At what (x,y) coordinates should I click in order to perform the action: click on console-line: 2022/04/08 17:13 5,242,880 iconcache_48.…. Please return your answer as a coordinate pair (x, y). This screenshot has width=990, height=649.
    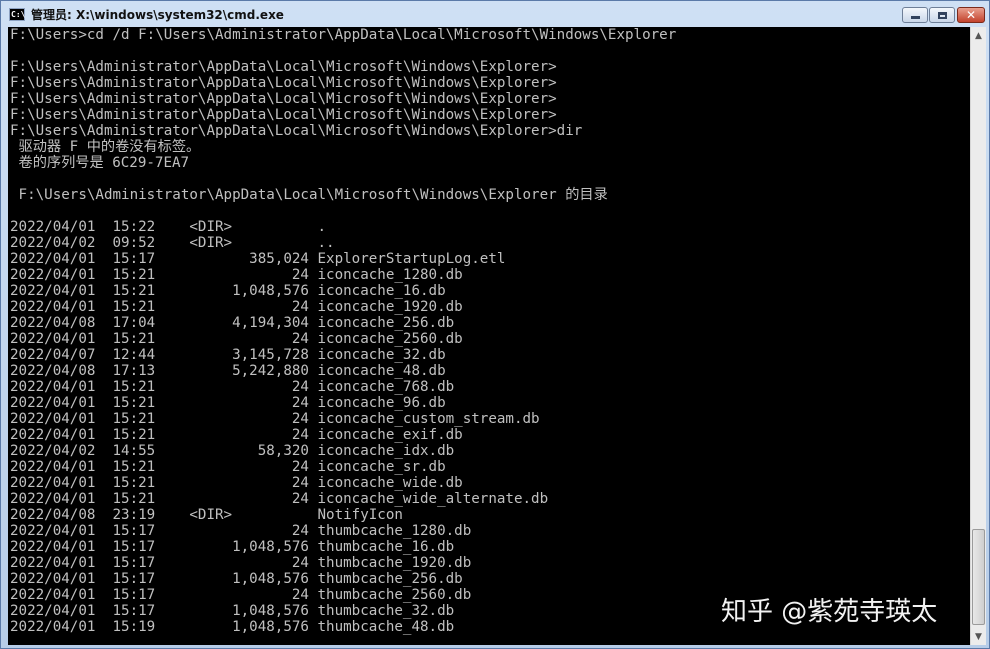
    Looking at the image, I should click on (228, 371).